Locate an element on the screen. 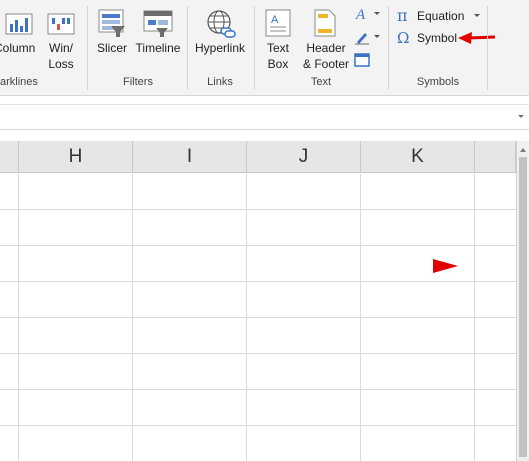 The width and height of the screenshot is (529, 461). header-footer-icon is located at coordinates (325, 23).